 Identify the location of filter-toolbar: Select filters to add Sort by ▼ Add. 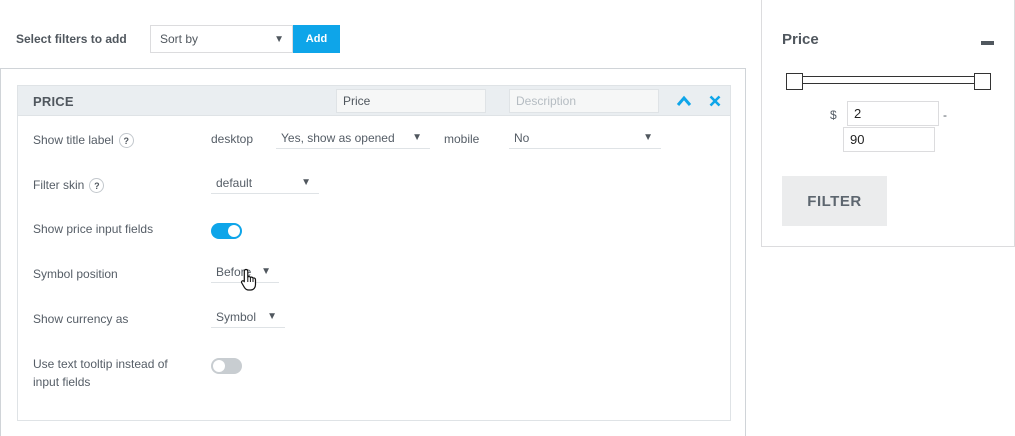
(178, 39).